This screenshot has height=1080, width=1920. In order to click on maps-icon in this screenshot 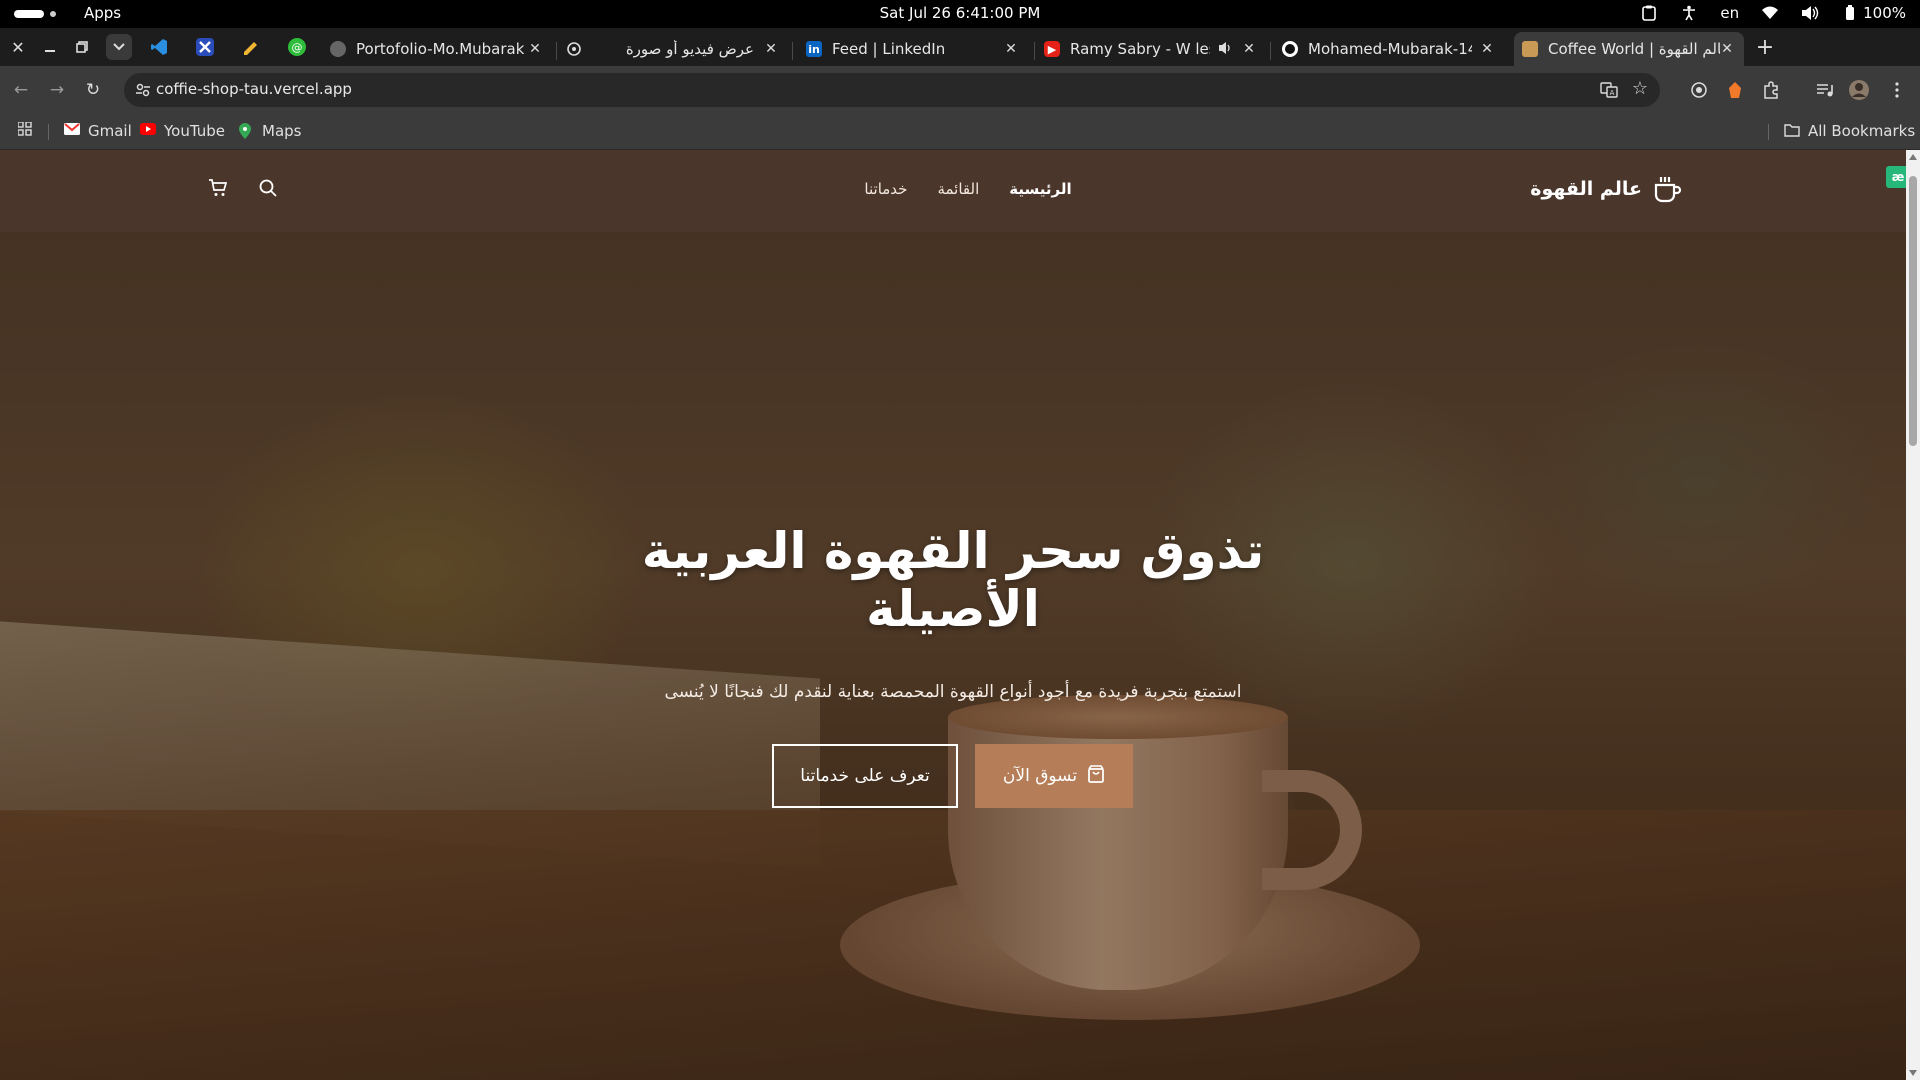, I will do `click(246, 131)`.